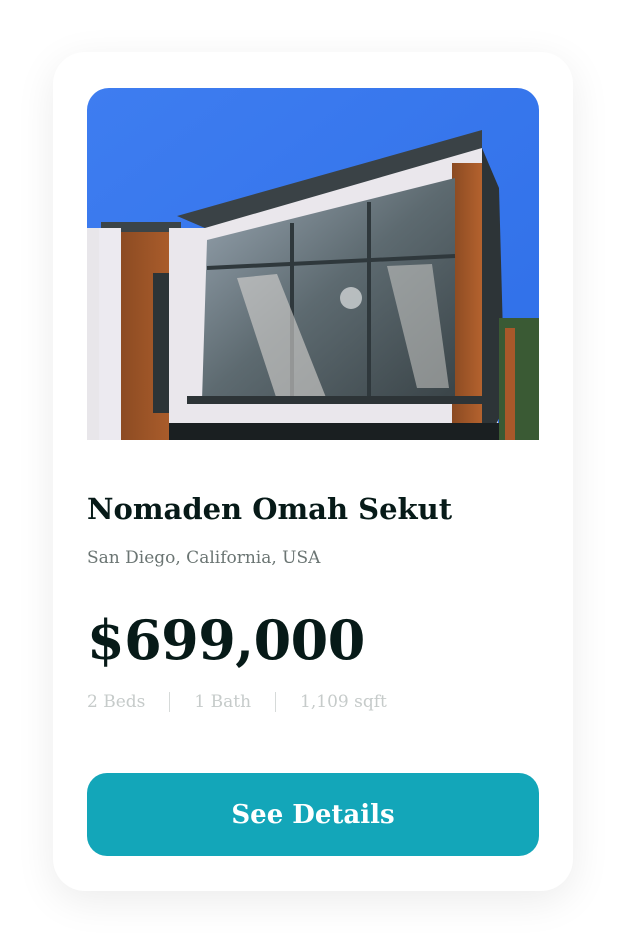 The image size is (630, 951). Describe the element at coordinates (343, 702) in the screenshot. I see `spec-area: 1,109 sqft` at that location.